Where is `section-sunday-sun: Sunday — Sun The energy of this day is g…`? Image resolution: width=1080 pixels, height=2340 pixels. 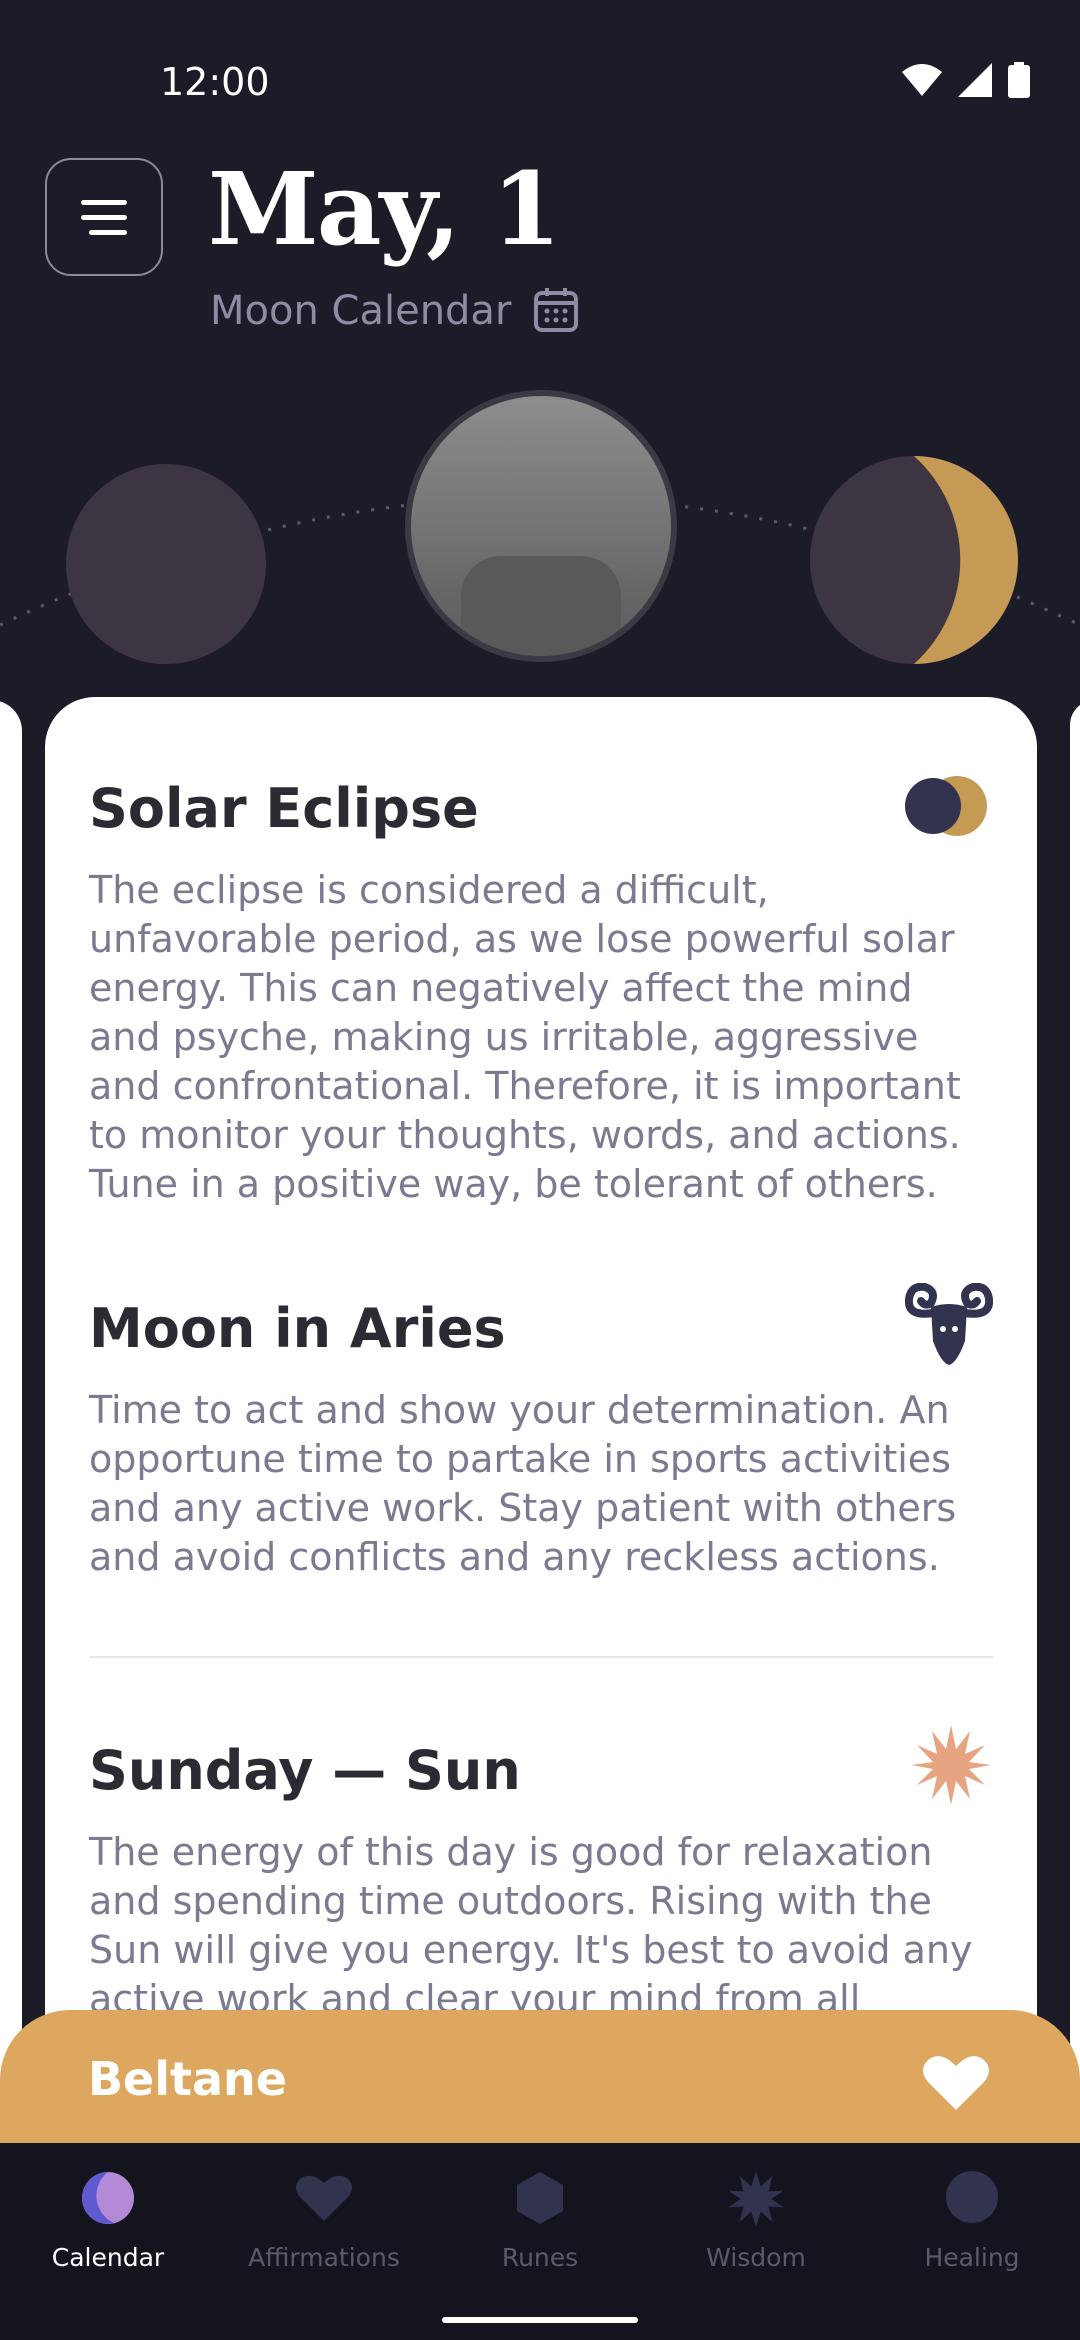 section-sunday-sun: Sunday — Sun The energy of this day is g… is located at coordinates (541, 1874).